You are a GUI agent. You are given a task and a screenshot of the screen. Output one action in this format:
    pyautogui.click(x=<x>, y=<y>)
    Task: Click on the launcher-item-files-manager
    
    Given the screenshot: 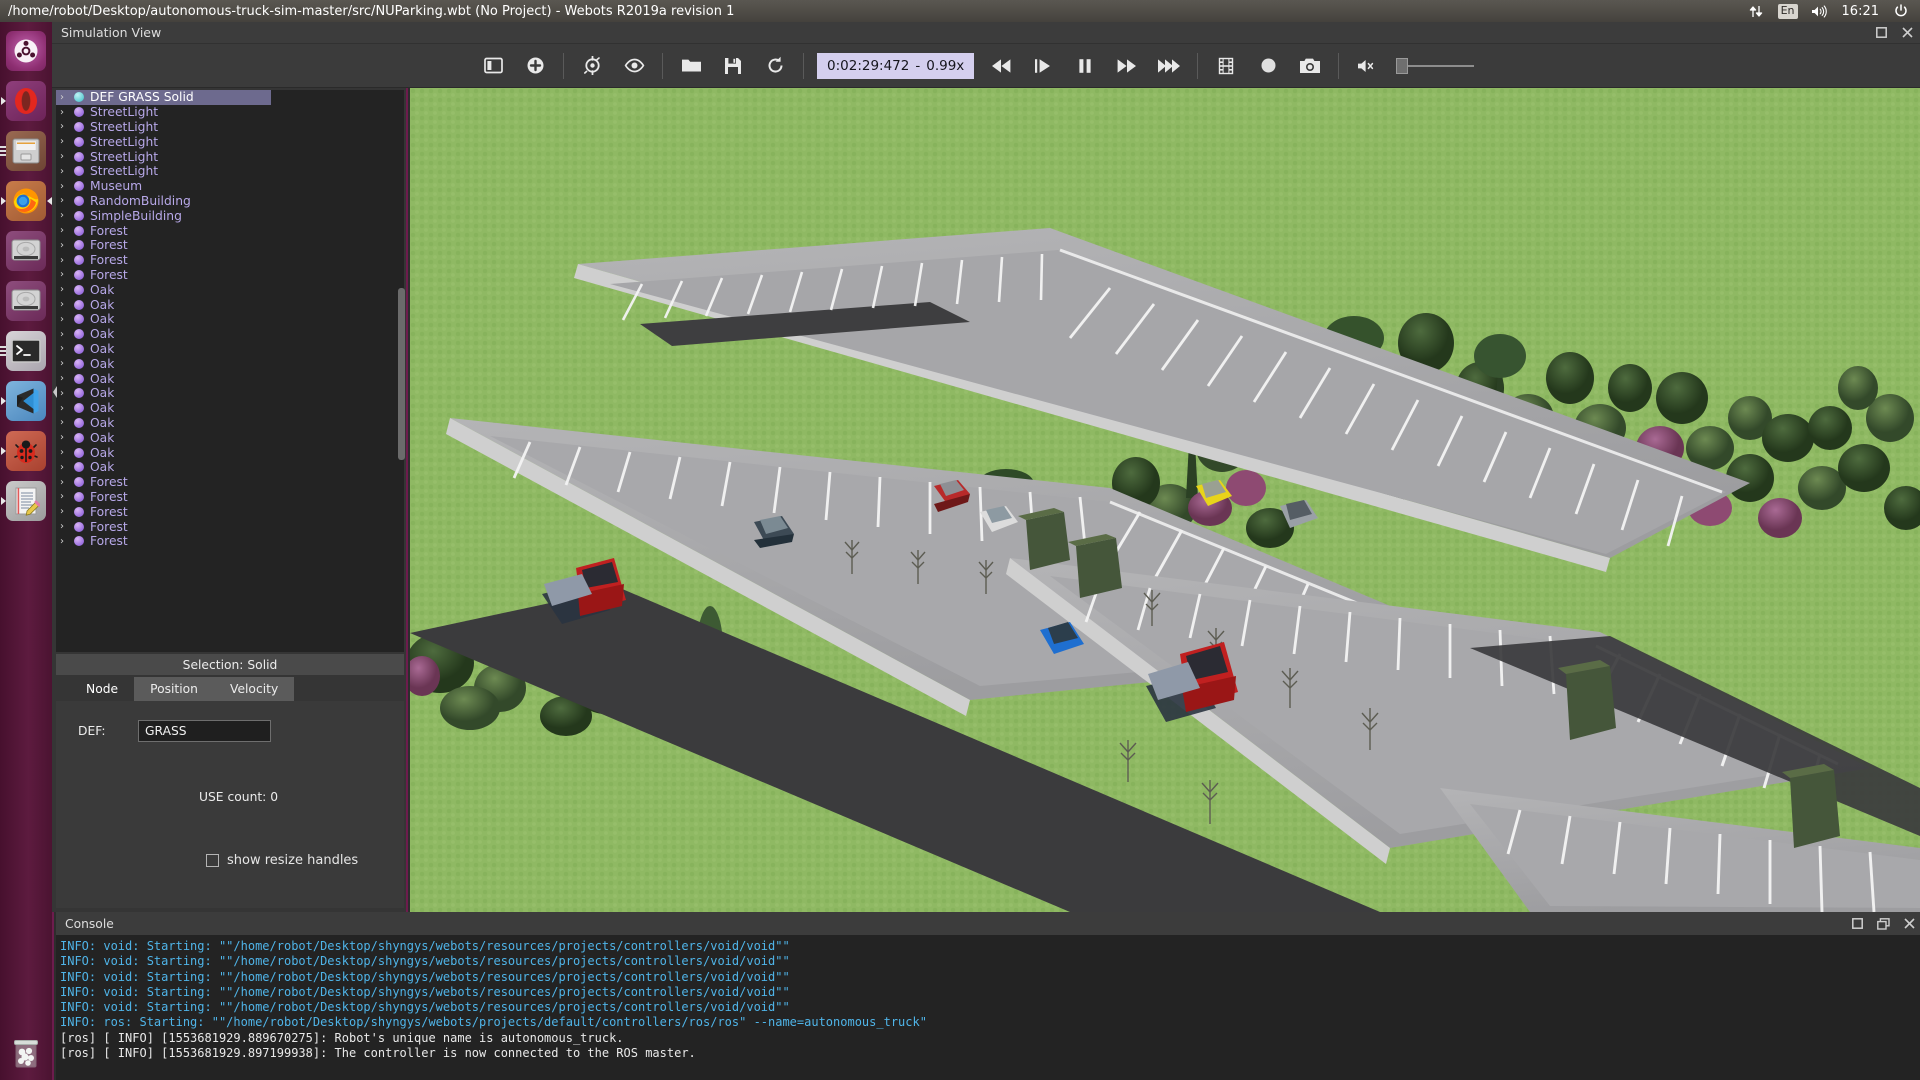 What is the action you would take?
    pyautogui.click(x=26, y=151)
    